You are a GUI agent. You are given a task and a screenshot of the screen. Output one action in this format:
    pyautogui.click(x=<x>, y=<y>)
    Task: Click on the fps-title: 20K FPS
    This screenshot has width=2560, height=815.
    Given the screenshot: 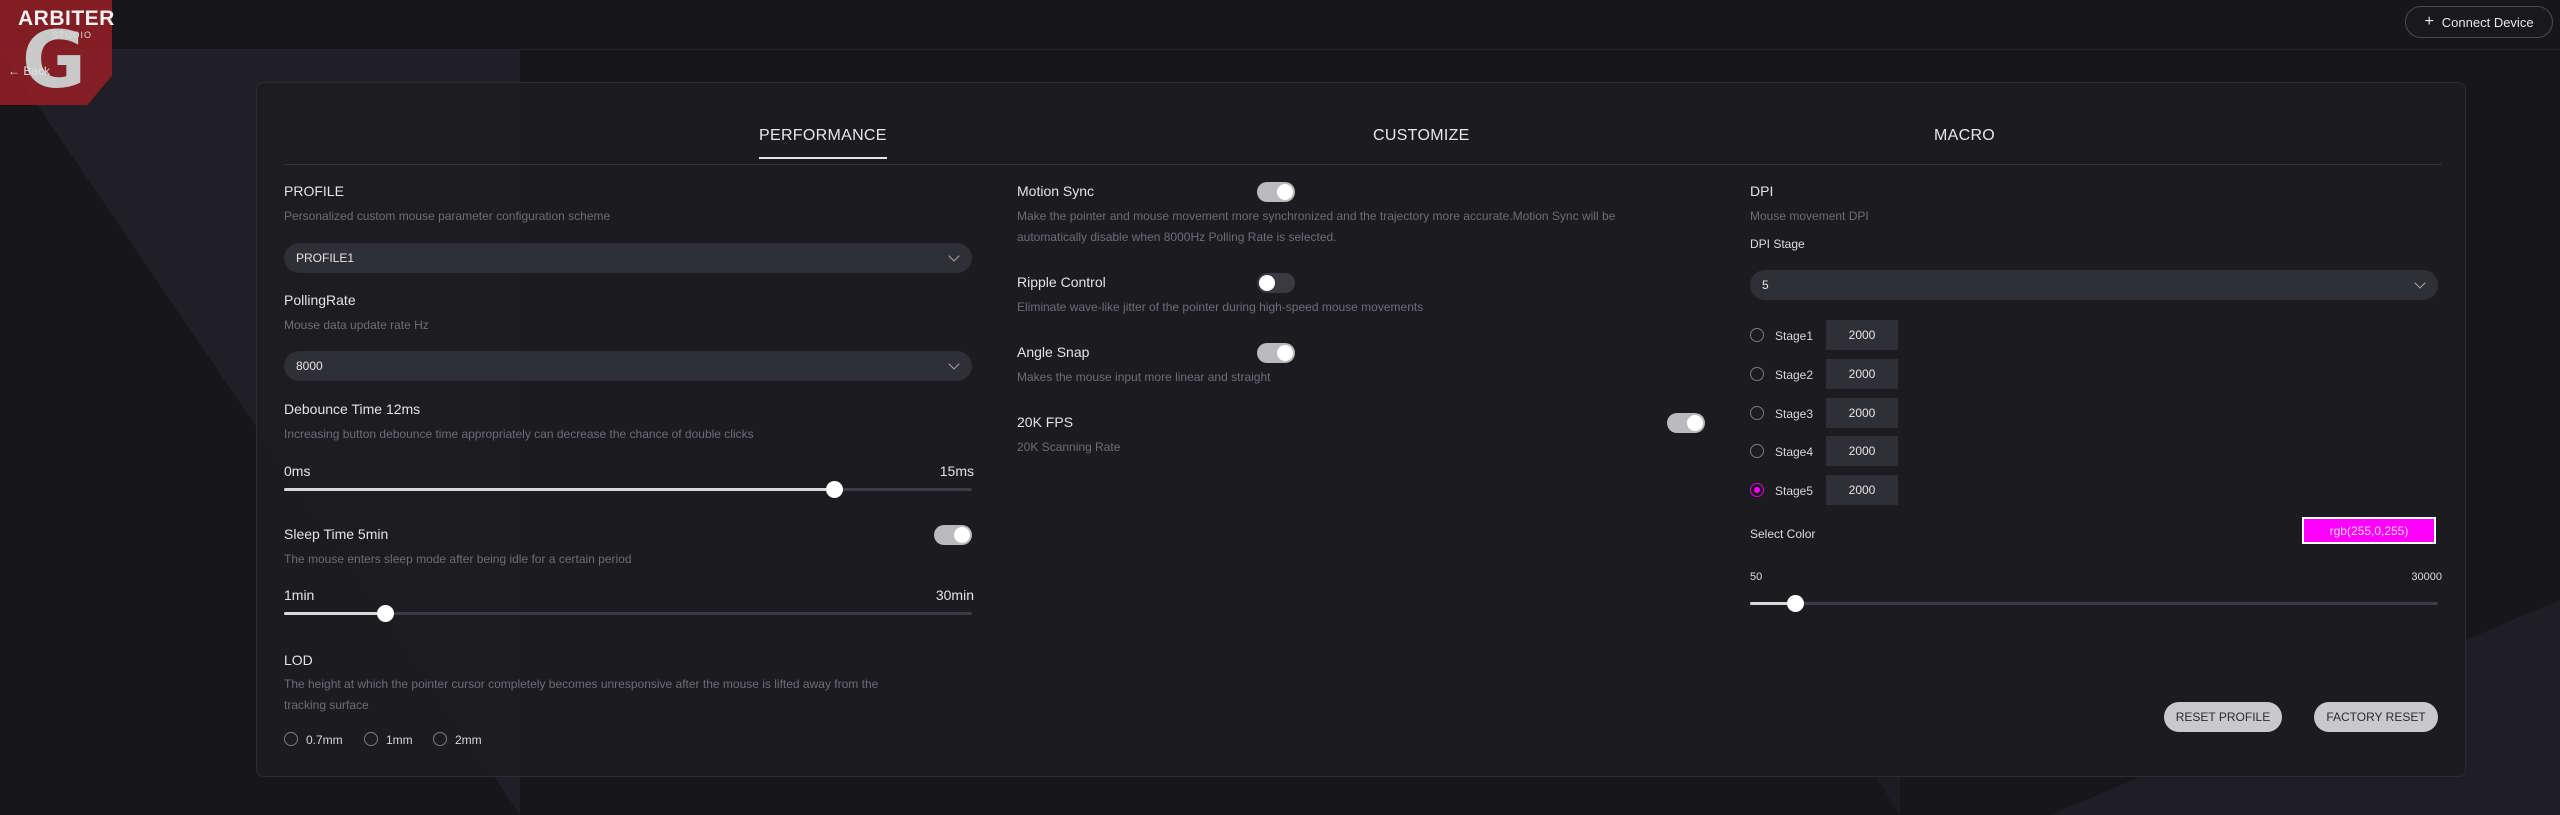 What is the action you would take?
    pyautogui.click(x=1045, y=422)
    